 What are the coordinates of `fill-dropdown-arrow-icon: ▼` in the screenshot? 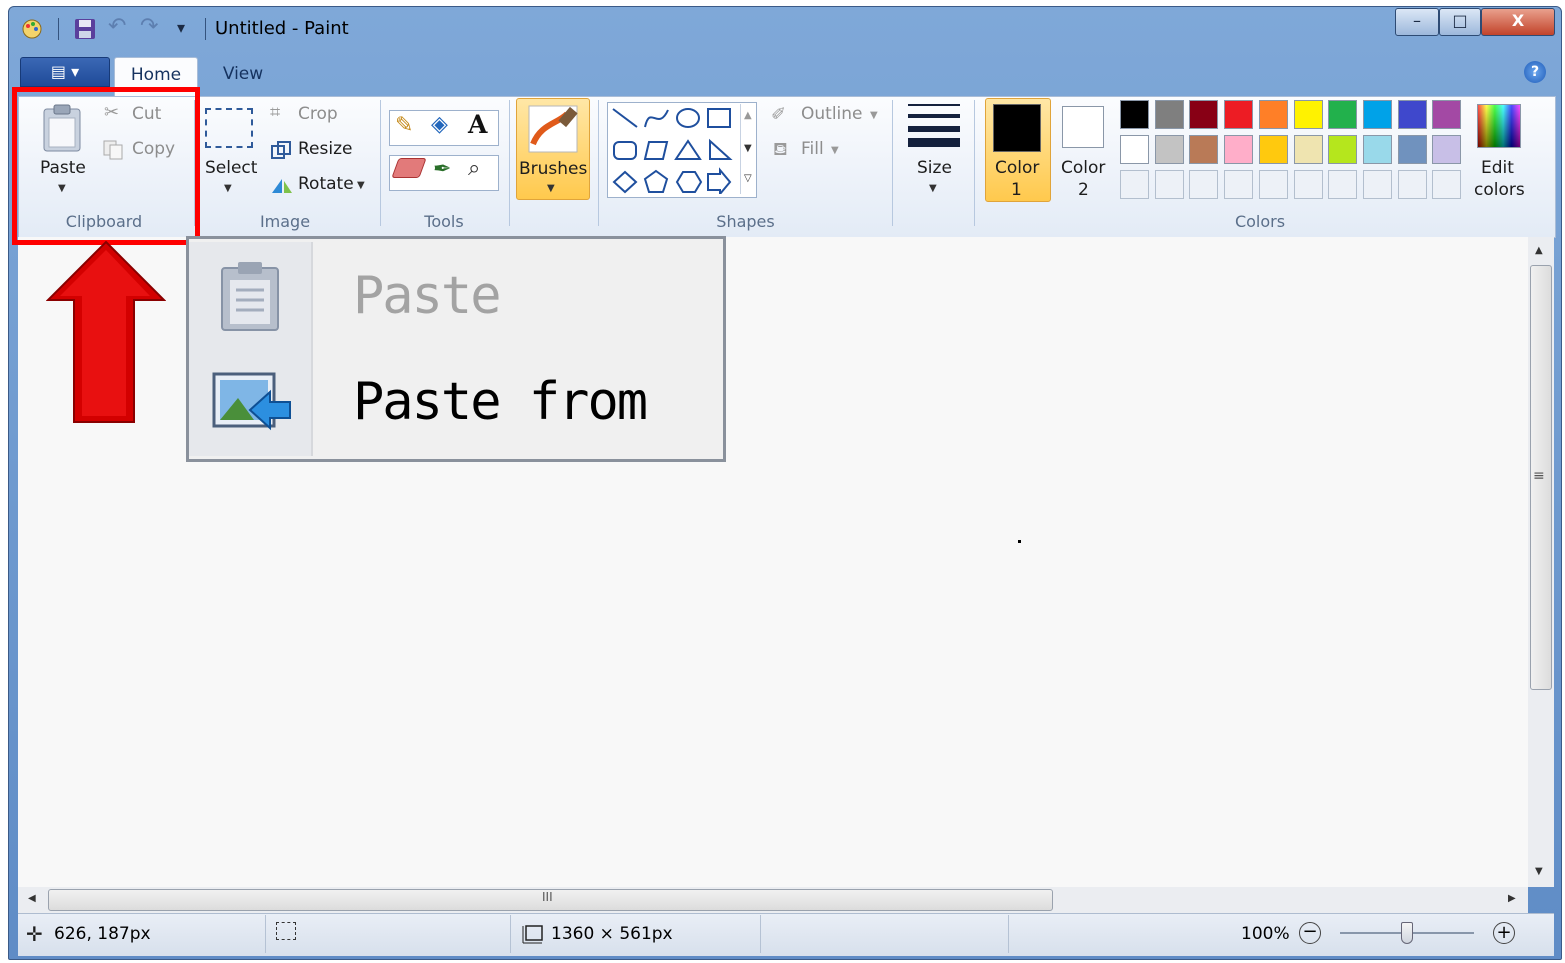 It's located at (835, 150).